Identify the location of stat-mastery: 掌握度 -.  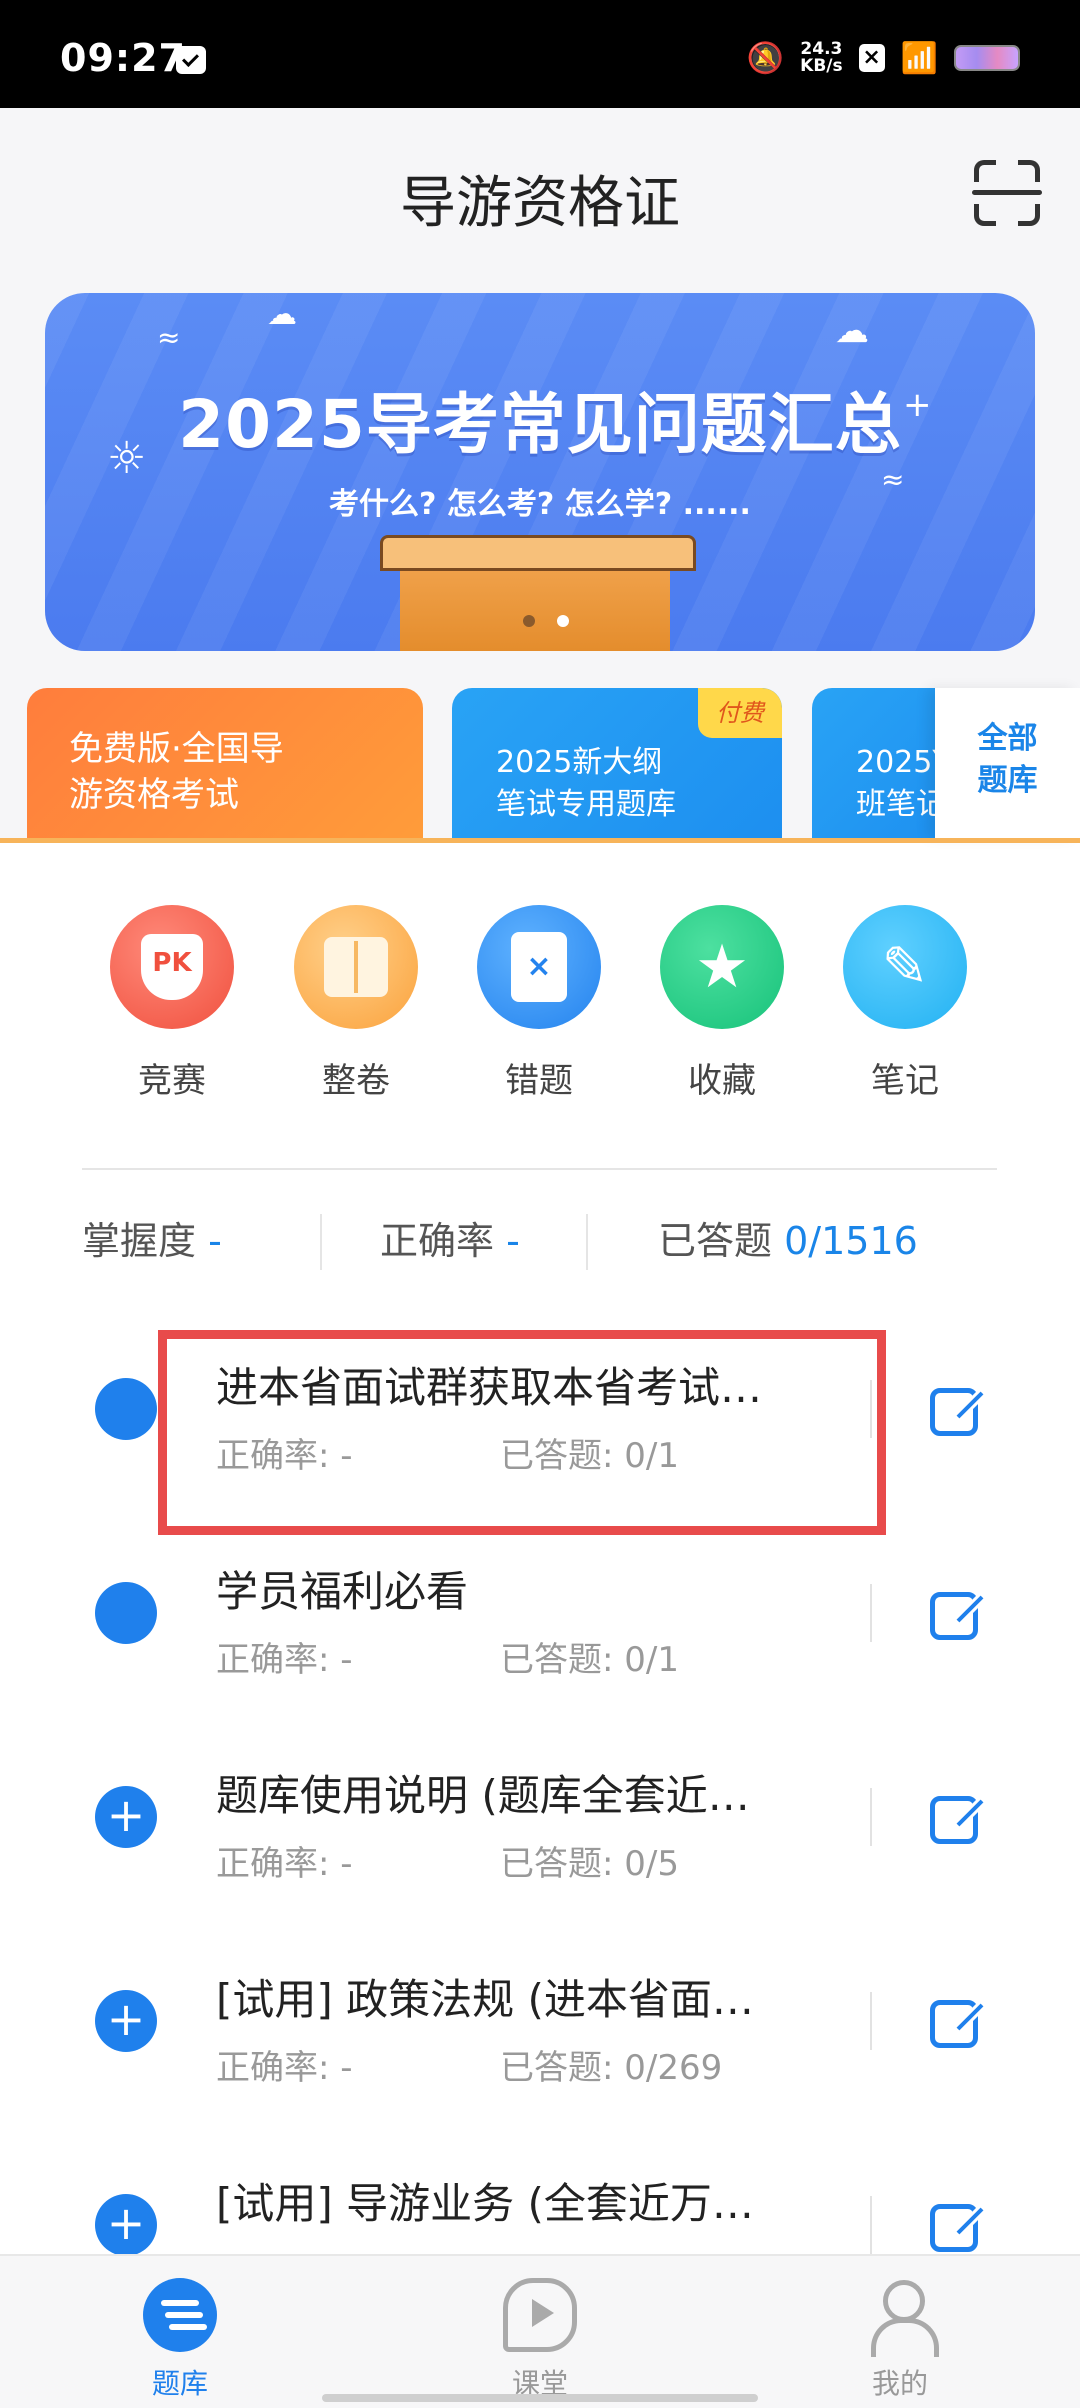
(152, 1237).